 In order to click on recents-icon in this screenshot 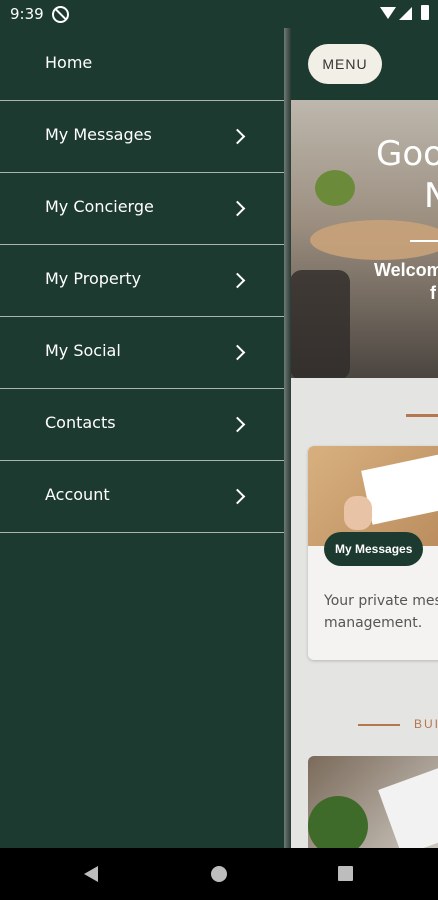, I will do `click(345, 873)`.